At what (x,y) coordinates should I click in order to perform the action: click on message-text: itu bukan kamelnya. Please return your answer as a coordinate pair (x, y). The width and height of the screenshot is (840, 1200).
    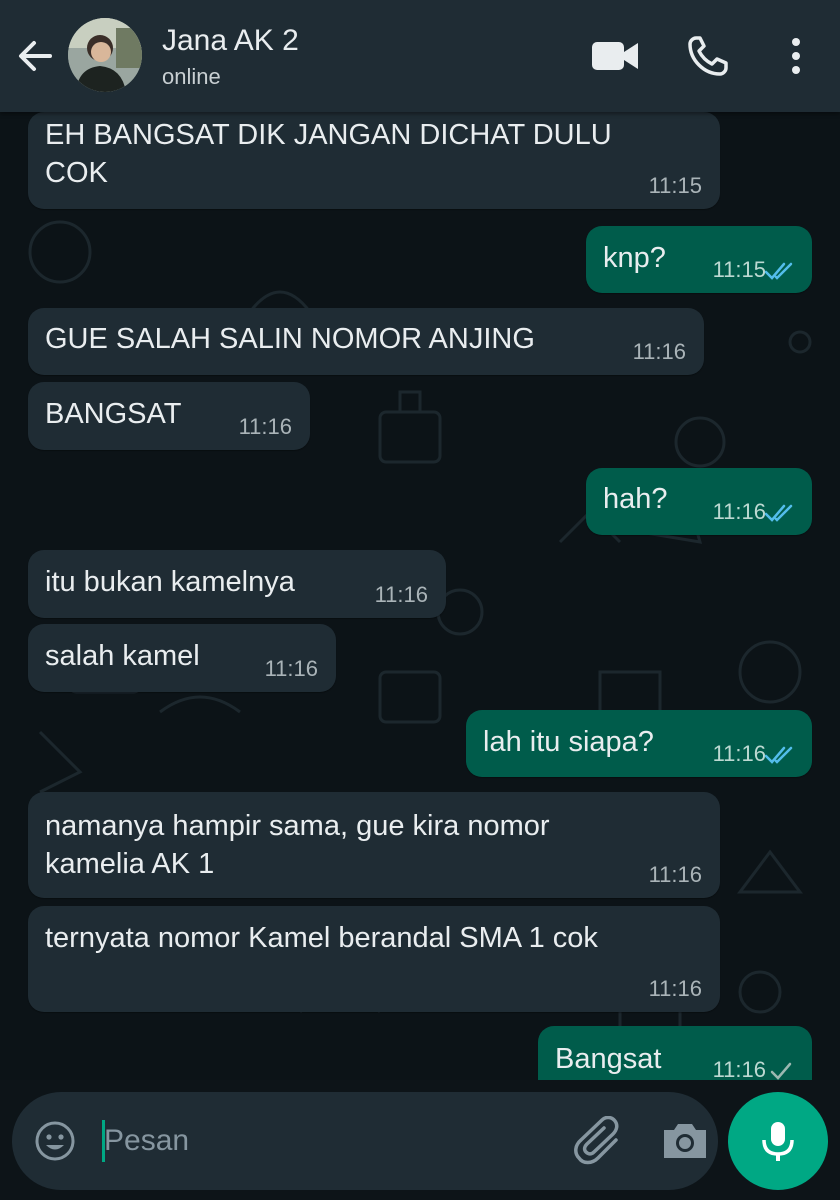
    Looking at the image, I should click on (170, 582).